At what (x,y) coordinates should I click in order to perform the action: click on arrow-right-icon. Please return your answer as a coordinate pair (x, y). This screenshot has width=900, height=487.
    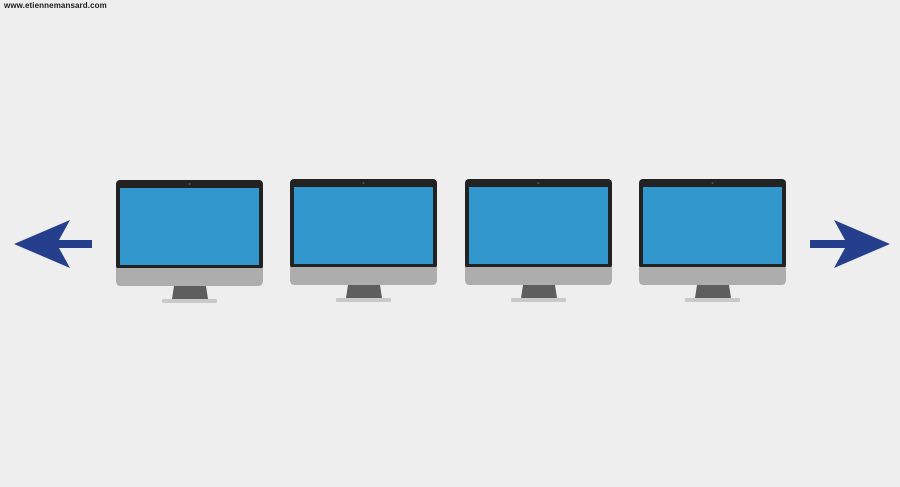
    Looking at the image, I should click on (850, 244).